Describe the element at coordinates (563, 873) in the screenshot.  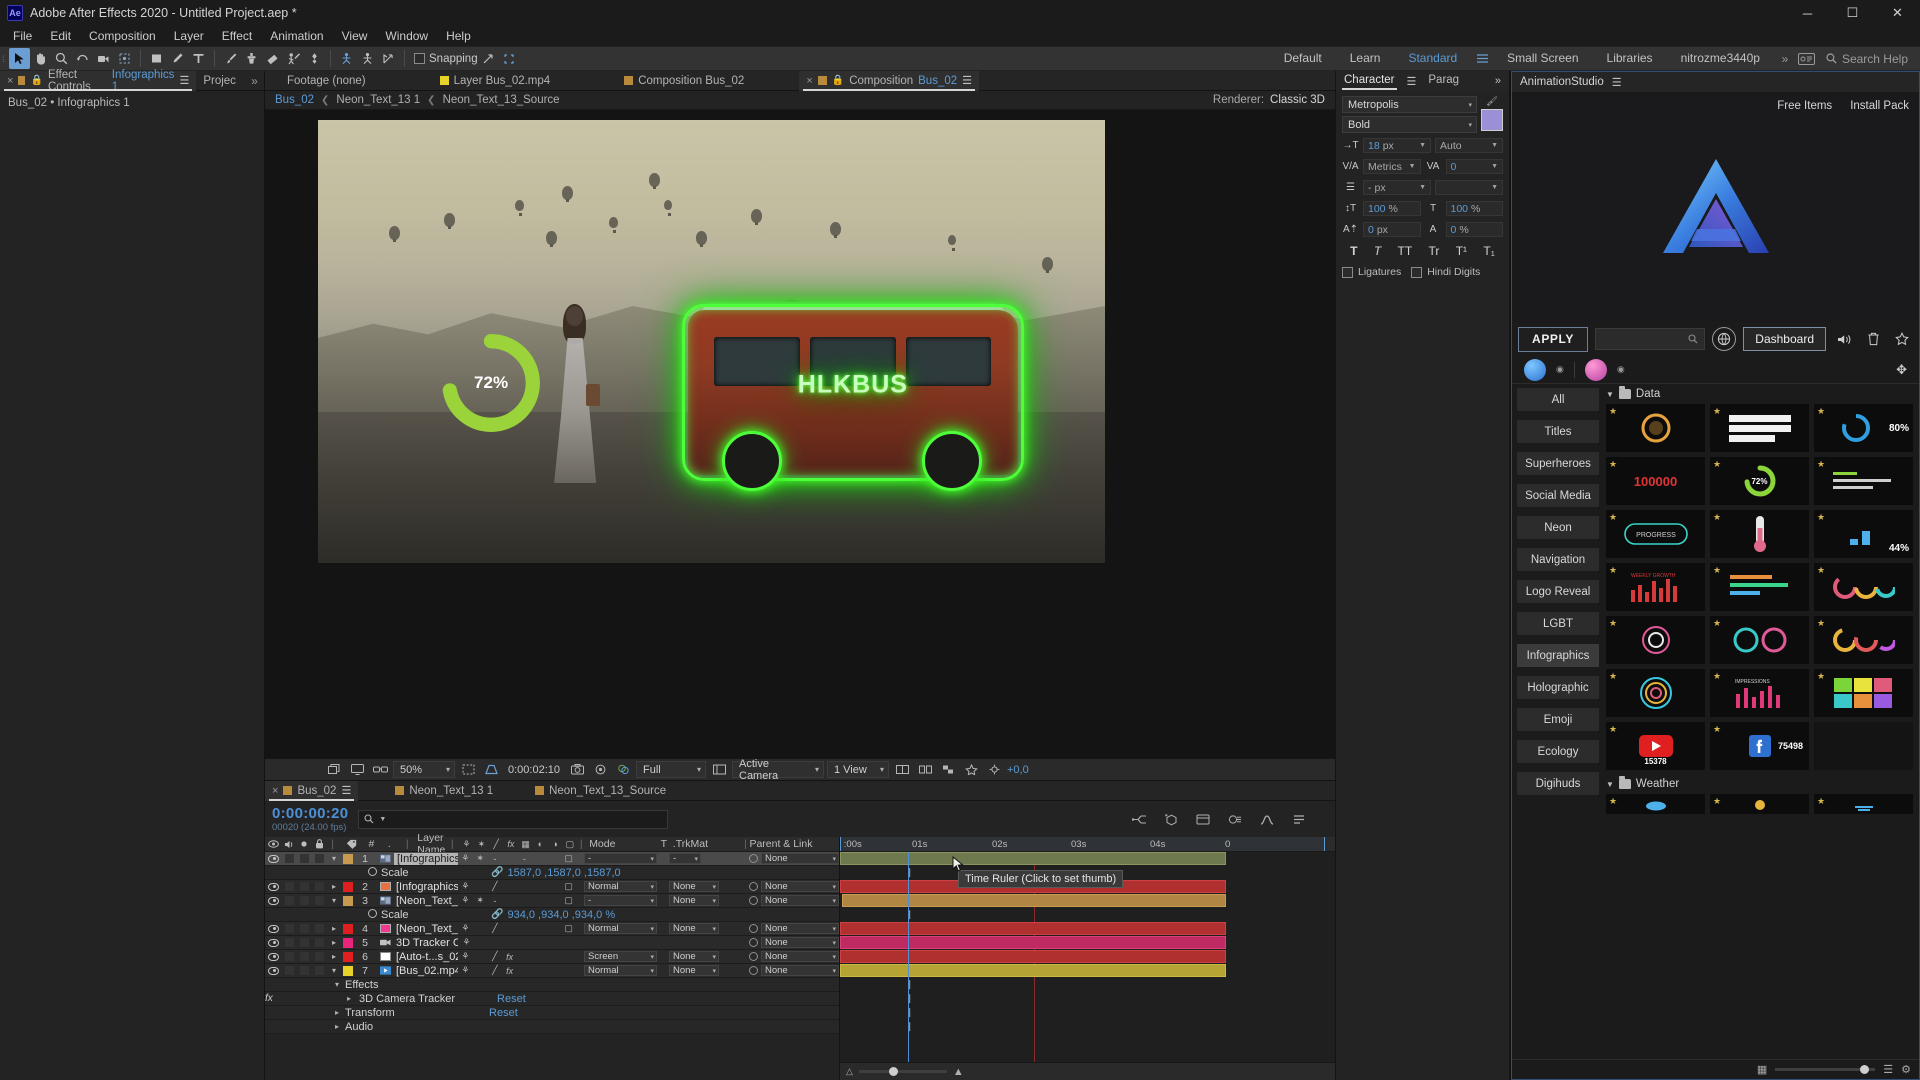
I see `property-value: 1587,0 ,1587,0 ,1587,0` at that location.